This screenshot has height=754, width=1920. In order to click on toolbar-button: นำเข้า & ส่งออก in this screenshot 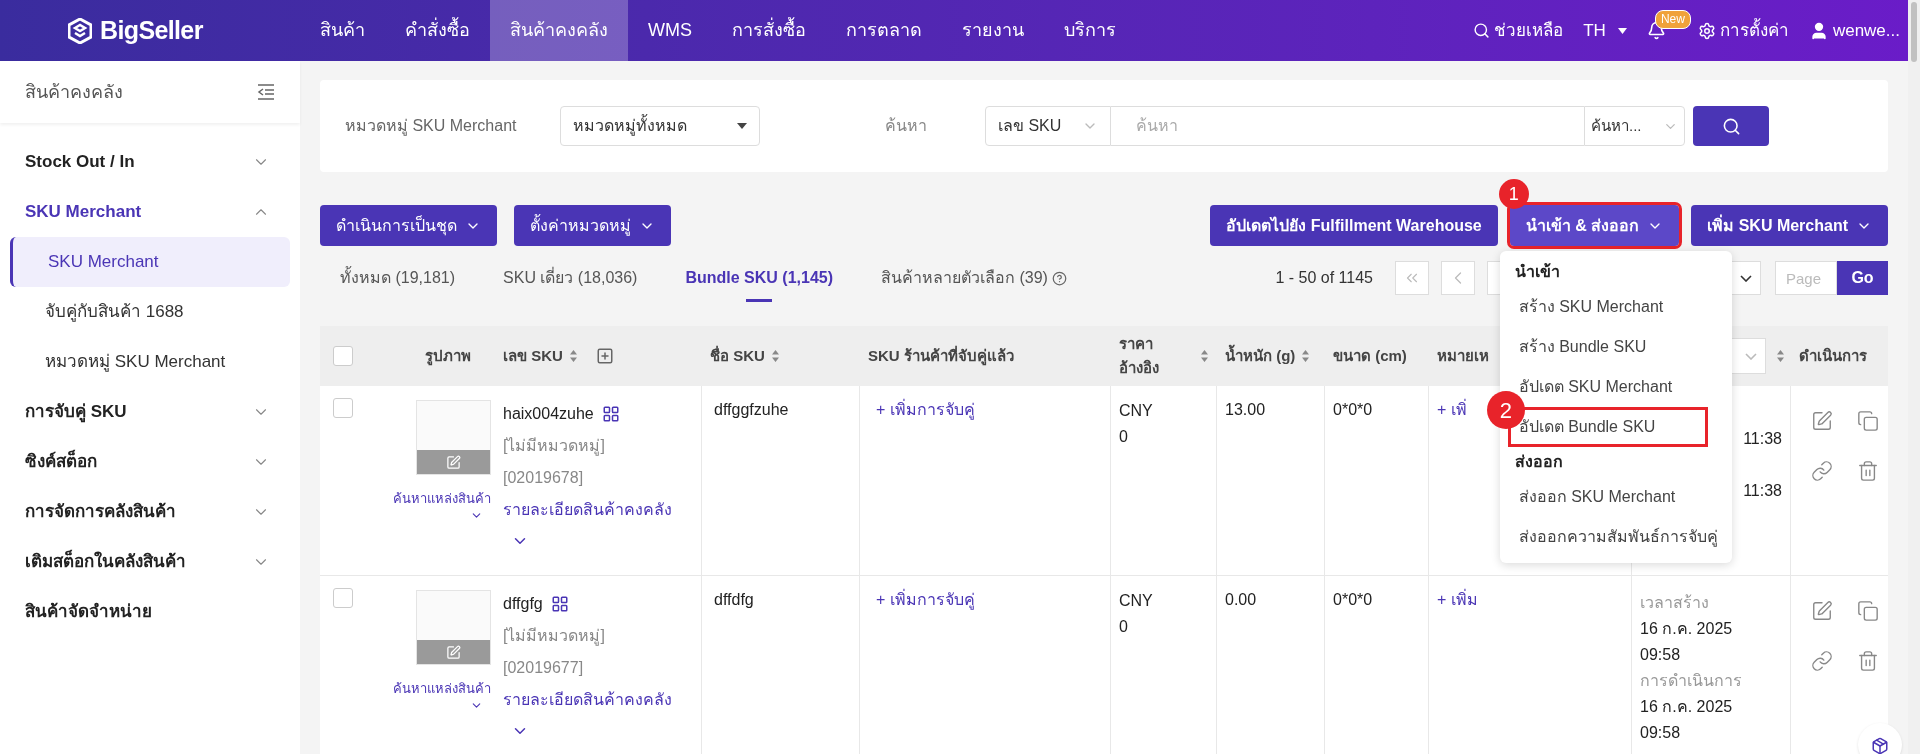, I will do `click(1594, 225)`.